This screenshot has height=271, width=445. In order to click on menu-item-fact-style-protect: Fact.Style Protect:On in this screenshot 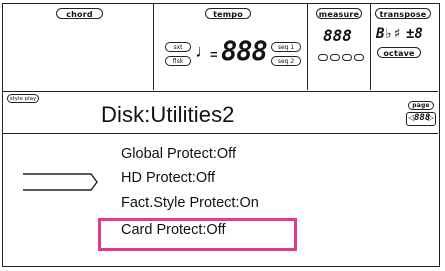, I will do `click(190, 203)`.